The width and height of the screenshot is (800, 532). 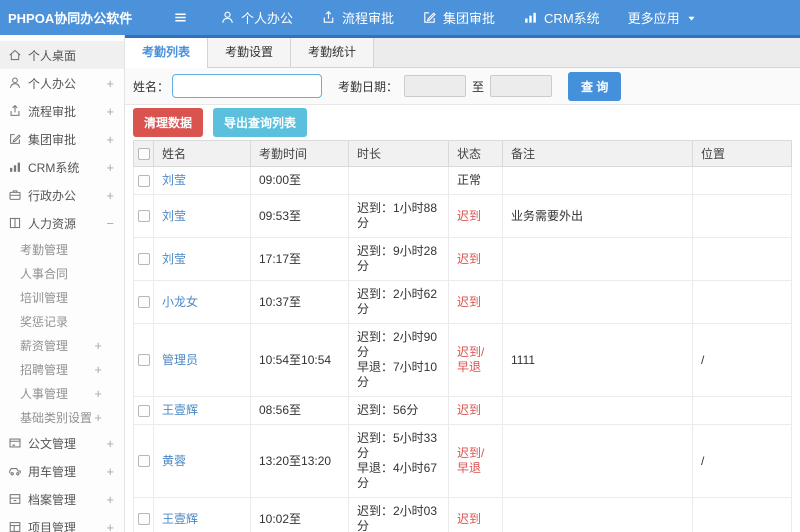 What do you see at coordinates (397, 258) in the screenshot?
I see `duration-line: 迟到：9小时28分` at bounding box center [397, 258].